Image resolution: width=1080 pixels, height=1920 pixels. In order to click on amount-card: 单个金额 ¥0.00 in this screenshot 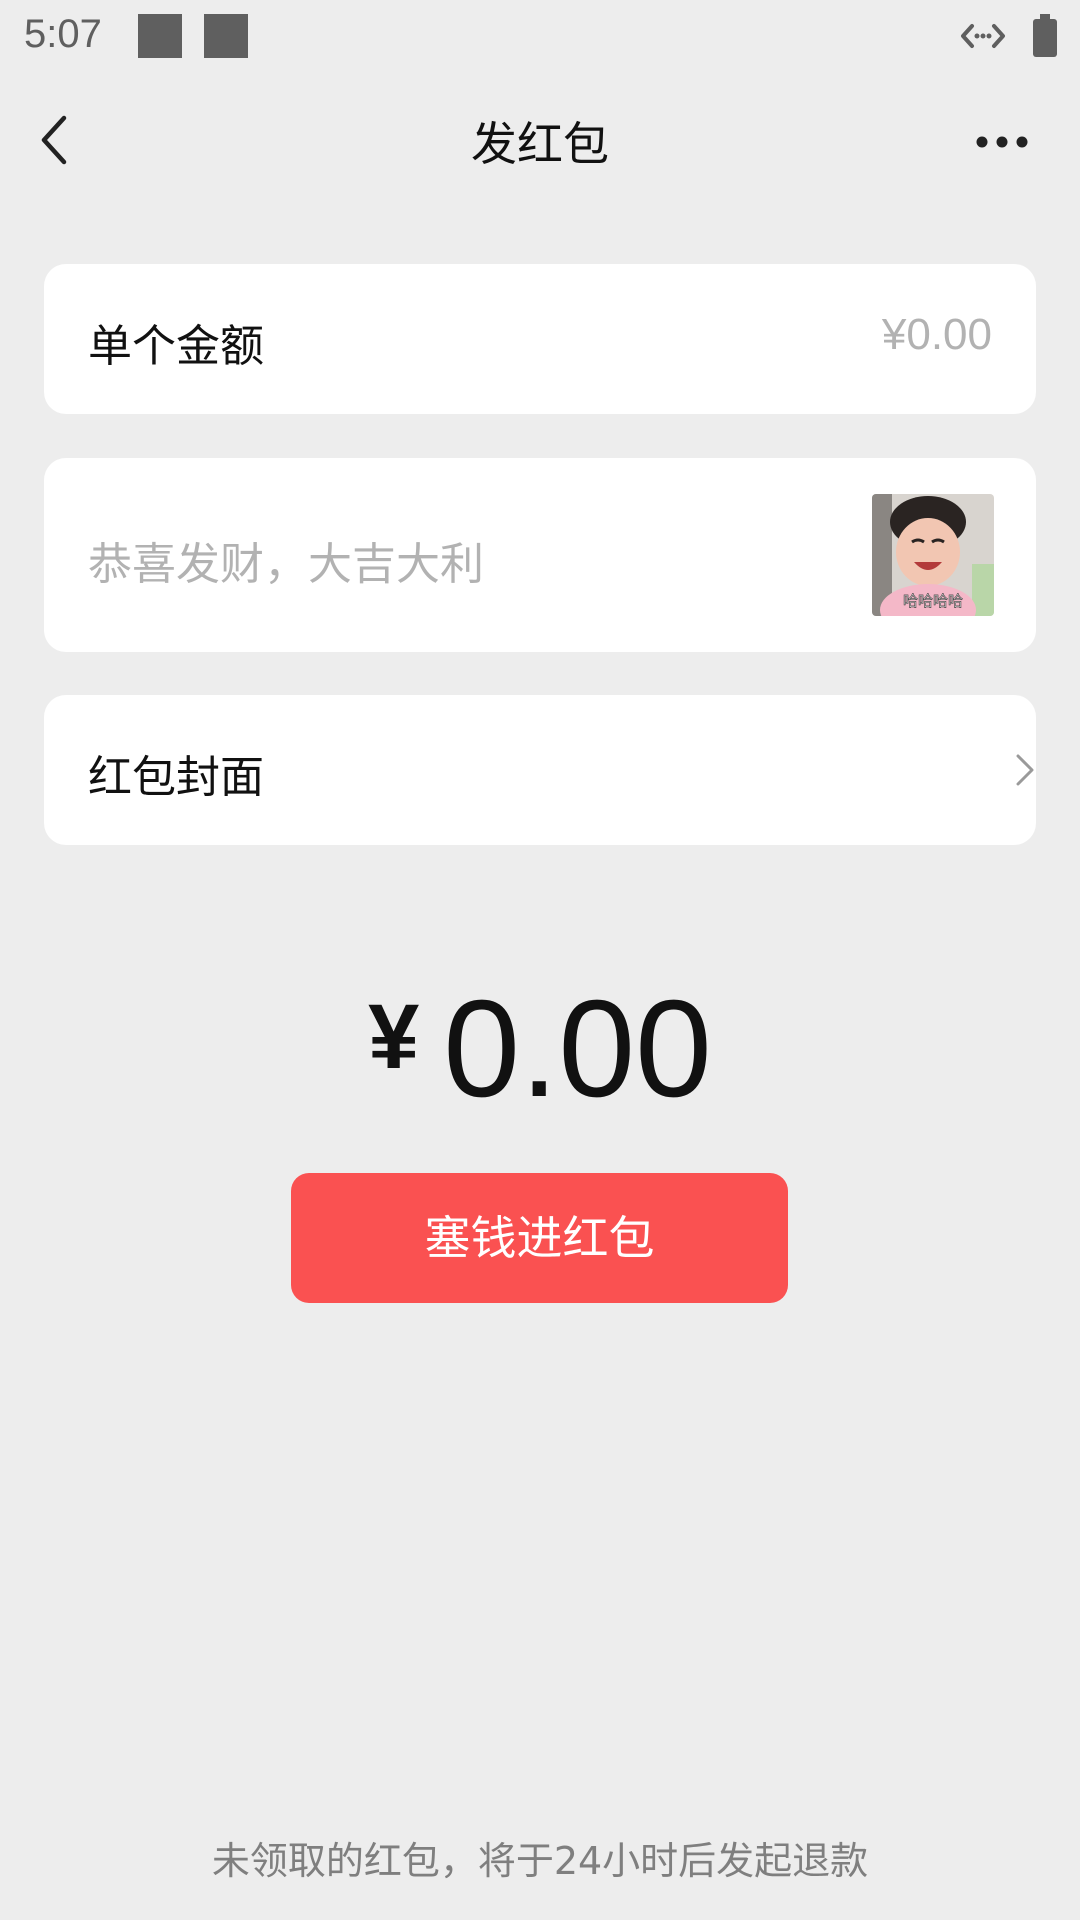, I will do `click(540, 339)`.